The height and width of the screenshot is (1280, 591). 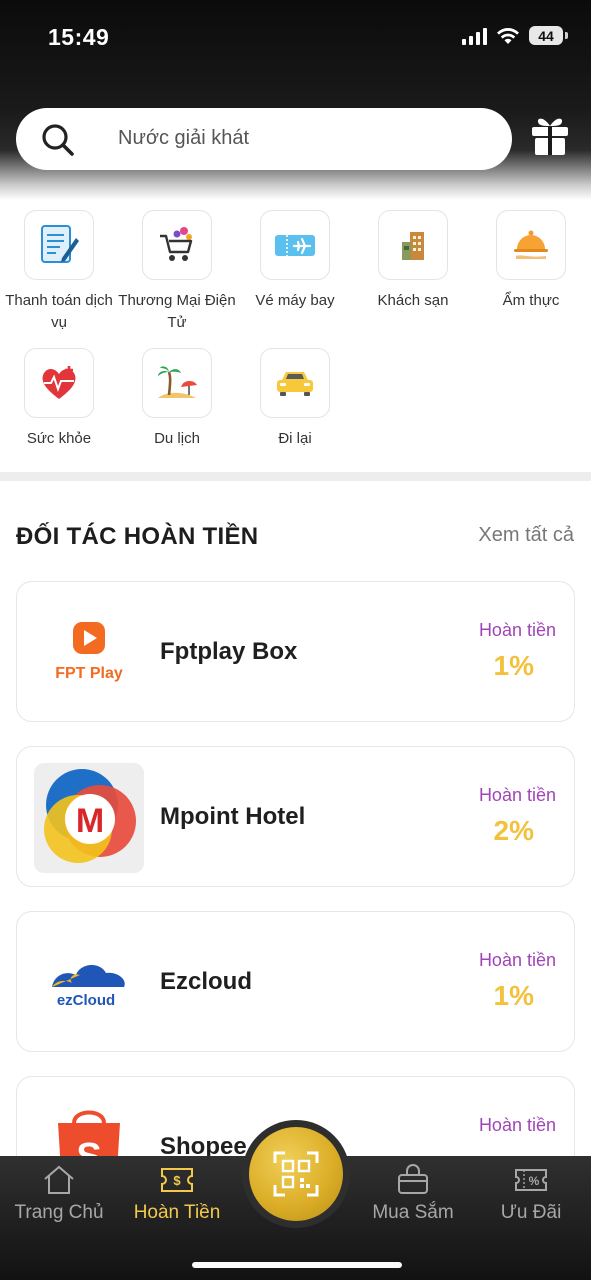 I want to click on category-label: Thanh toán dịch vụ, so click(x=59, y=311).